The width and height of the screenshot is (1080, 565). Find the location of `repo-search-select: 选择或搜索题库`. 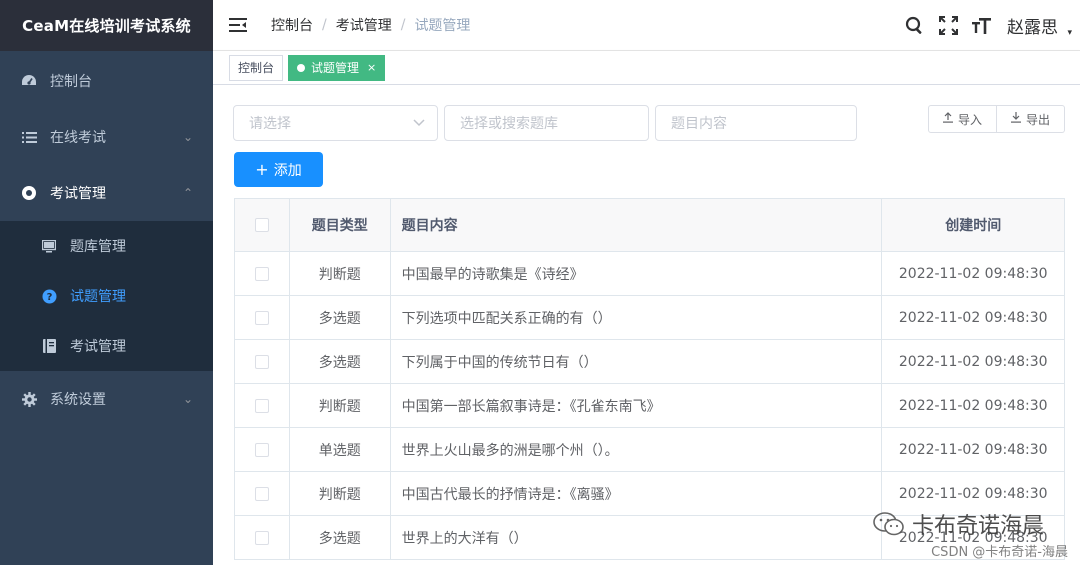

repo-search-select: 选择或搜索题库 is located at coordinates (546, 123).